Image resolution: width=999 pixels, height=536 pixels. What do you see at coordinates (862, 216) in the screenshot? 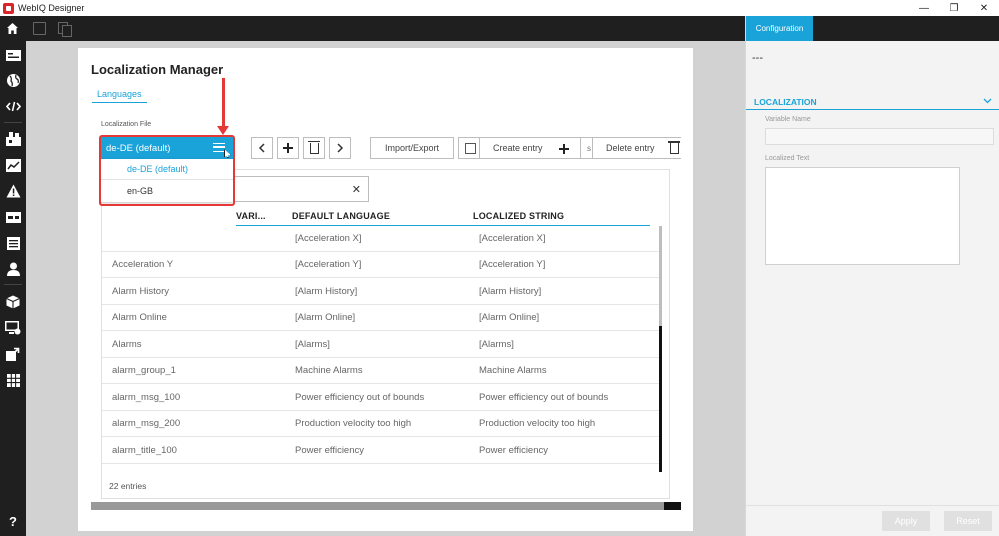
I see `localized-text-input` at bounding box center [862, 216].